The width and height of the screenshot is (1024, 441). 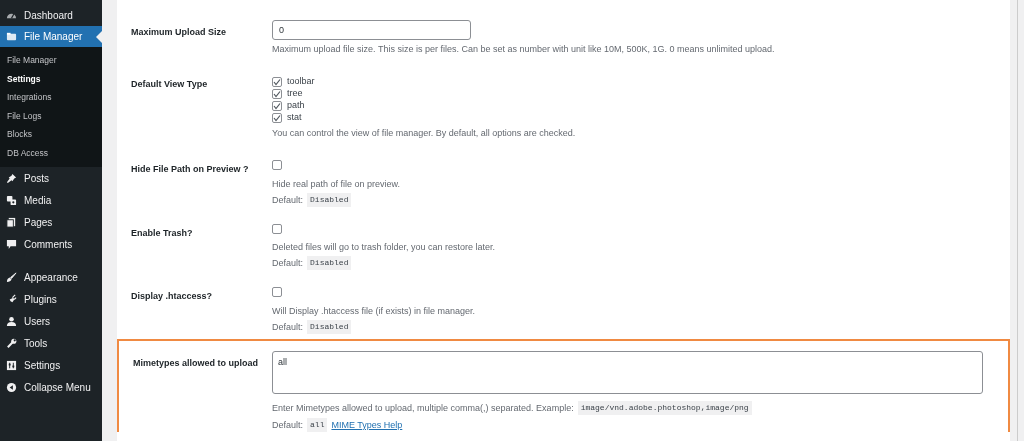 I want to click on sidebar-item: Comments, so click(x=51, y=244).